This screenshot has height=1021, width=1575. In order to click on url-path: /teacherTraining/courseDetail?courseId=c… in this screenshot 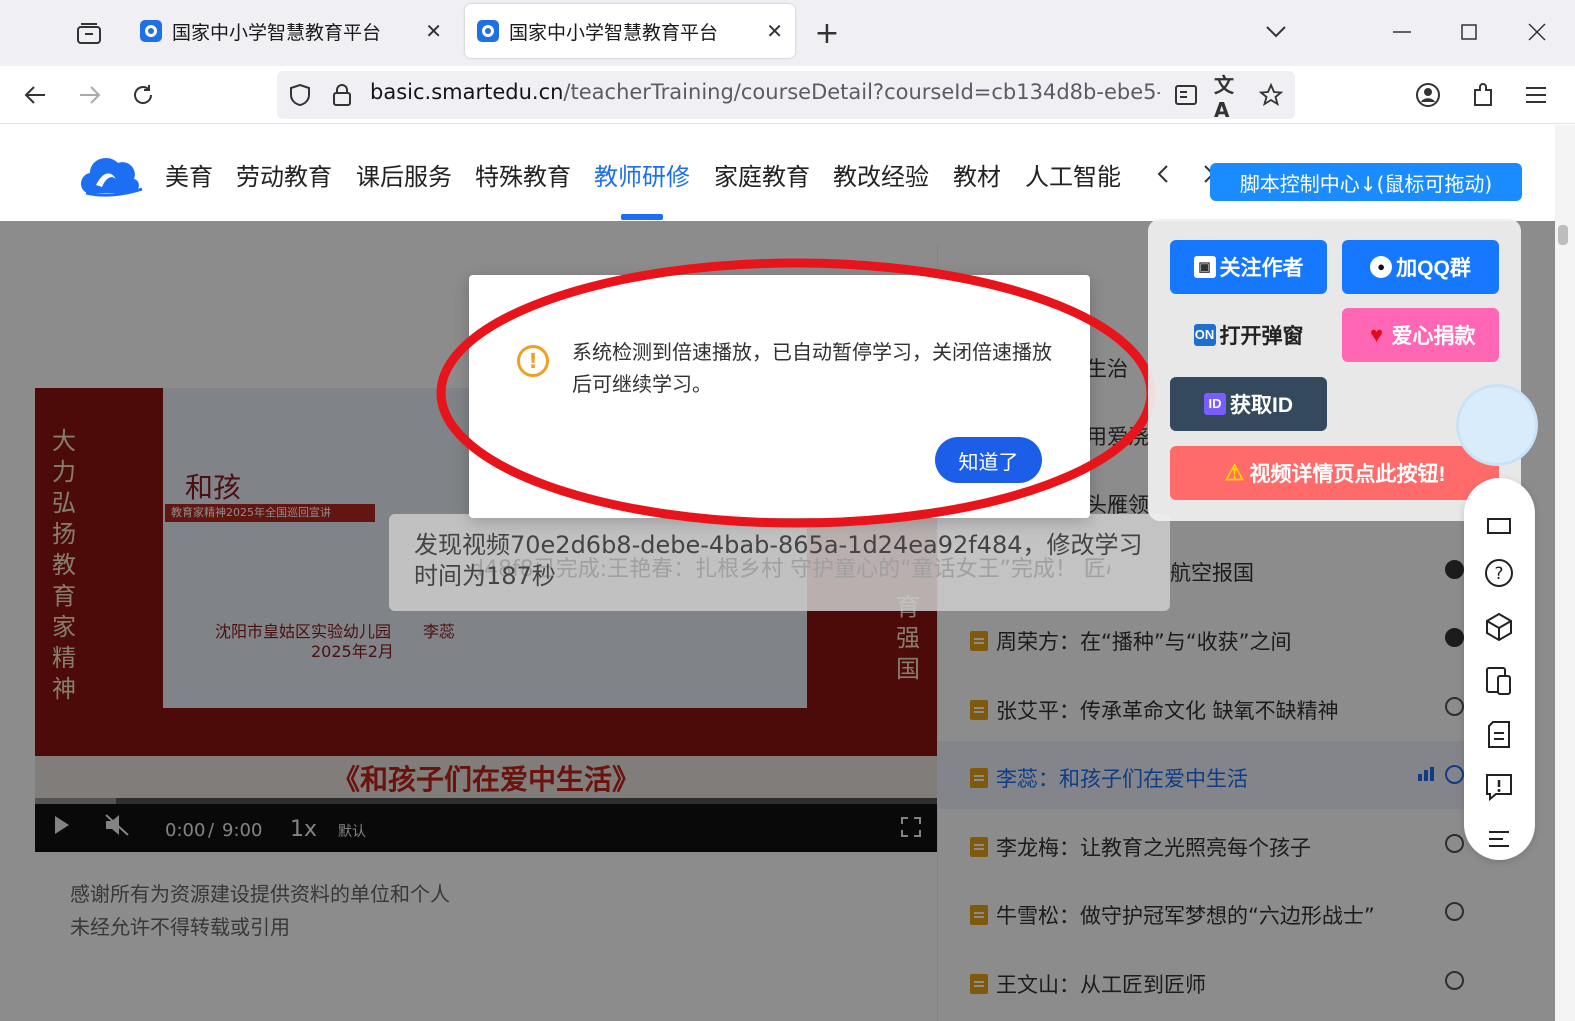, I will do `click(861, 92)`.